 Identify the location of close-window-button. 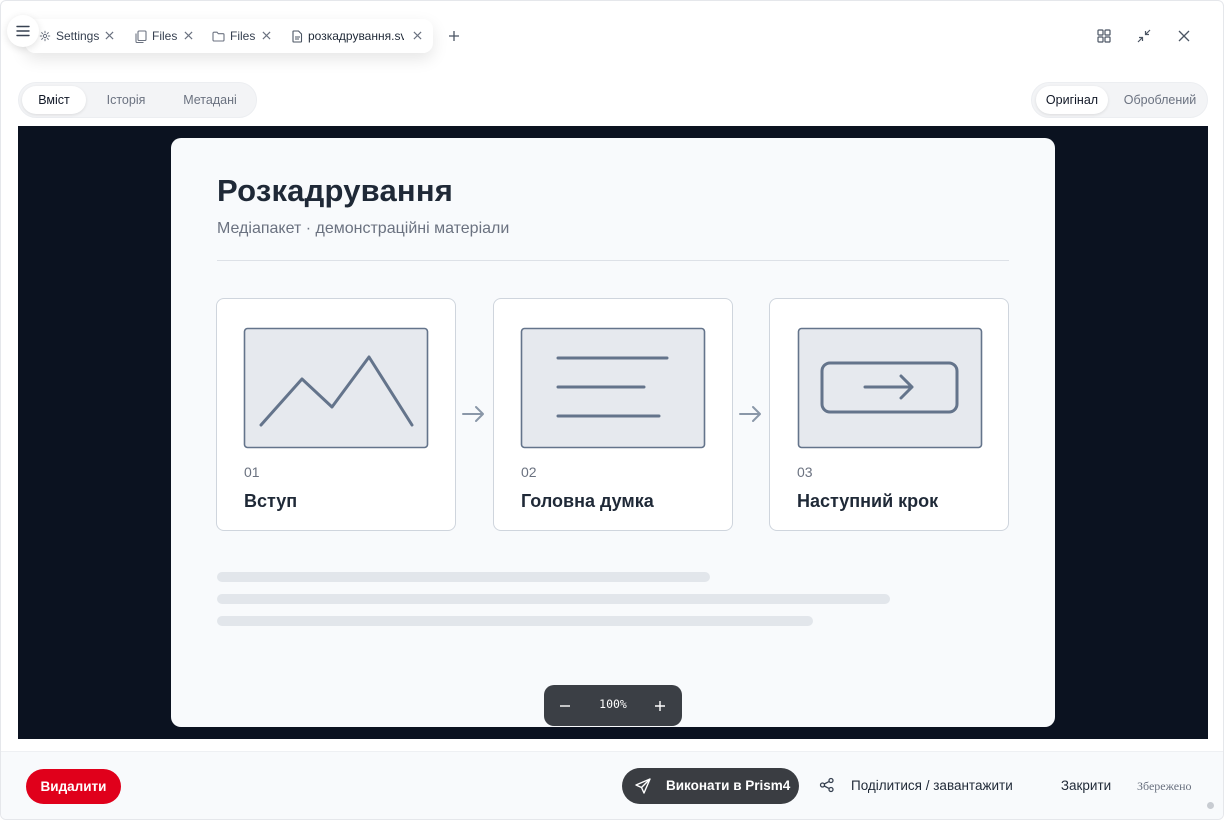
(1184, 36).